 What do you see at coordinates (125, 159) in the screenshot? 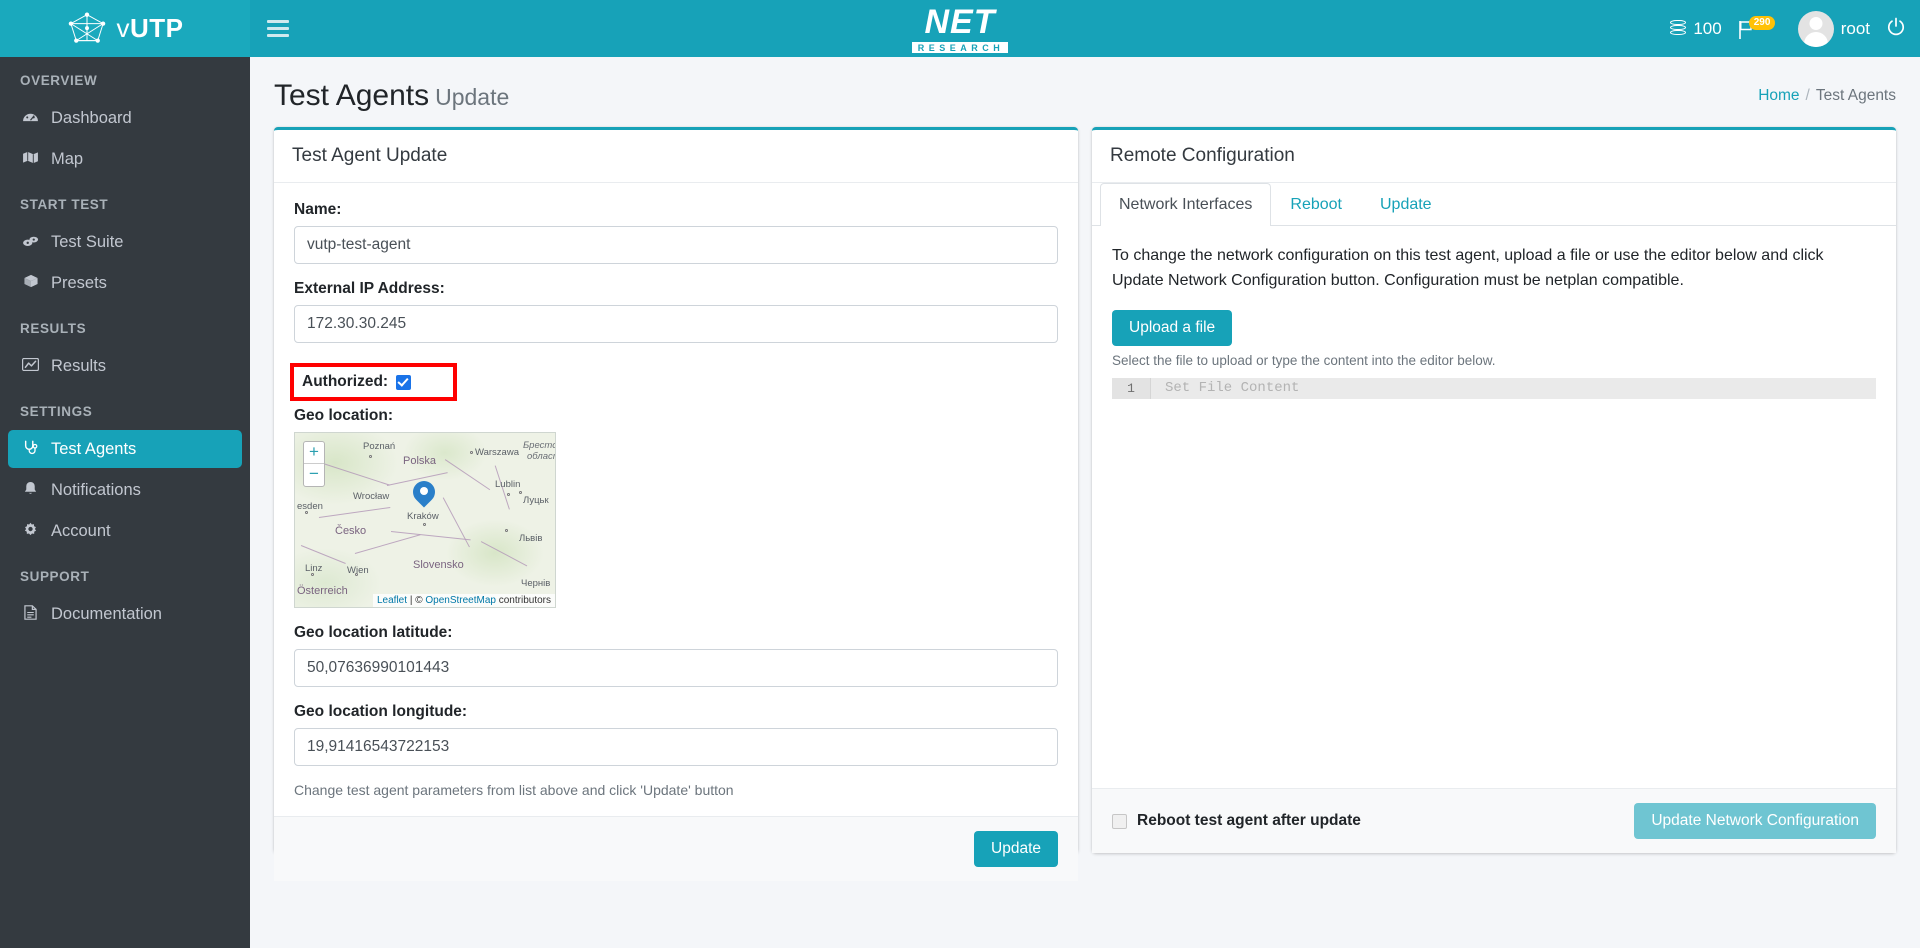
I see `sidebar-item-map: Map` at bounding box center [125, 159].